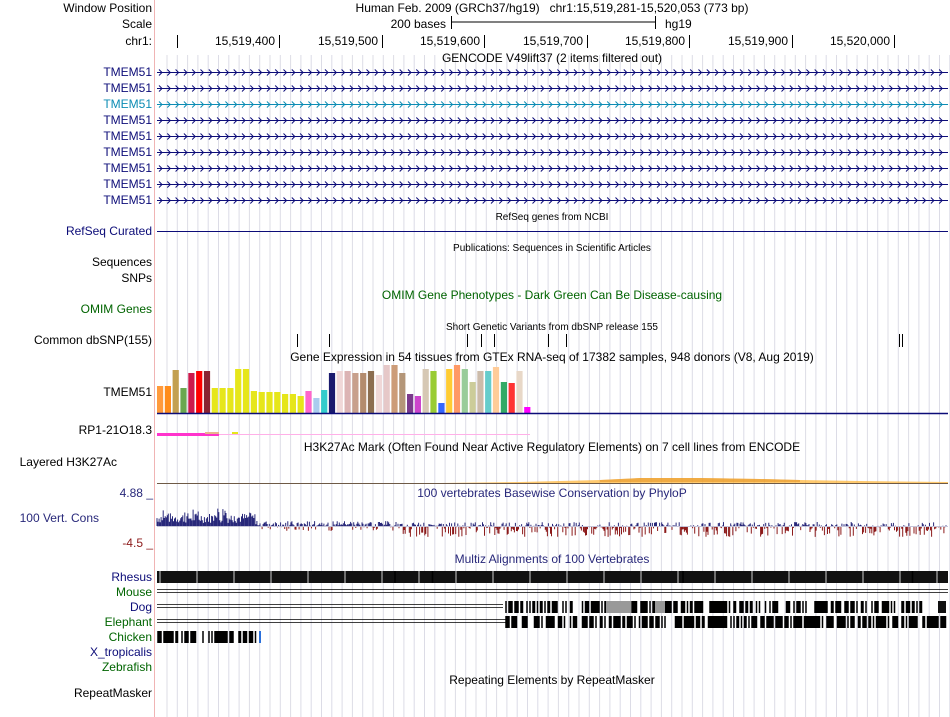 The image size is (950, 717). Describe the element at coordinates (122, 262) in the screenshot. I see `publications-sequences-label: Sequences` at that location.